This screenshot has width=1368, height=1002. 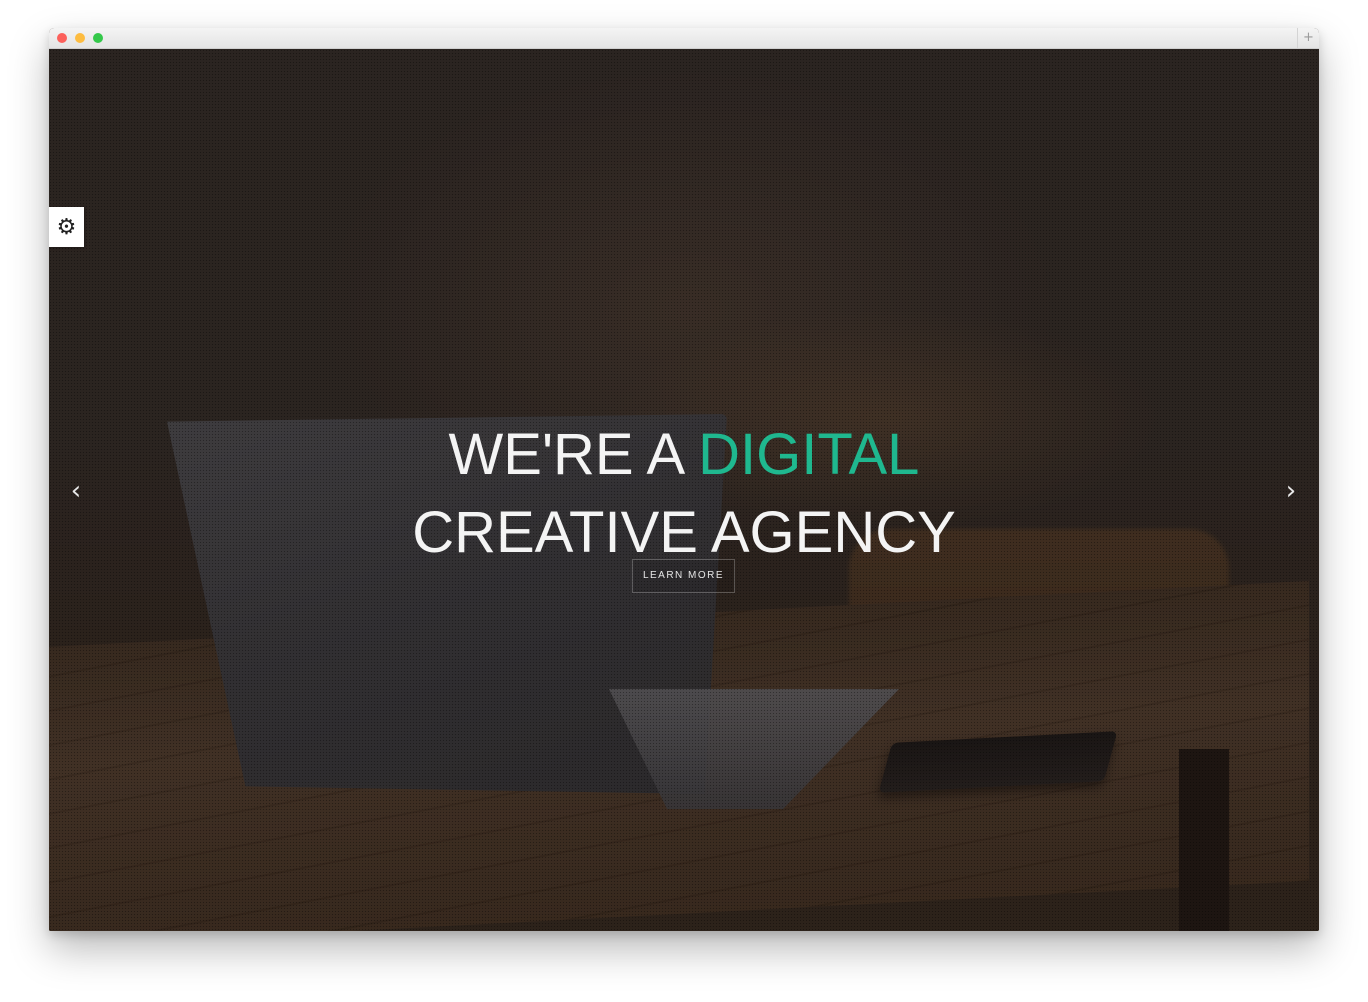 I want to click on gear-icon: ⚙, so click(x=66, y=227).